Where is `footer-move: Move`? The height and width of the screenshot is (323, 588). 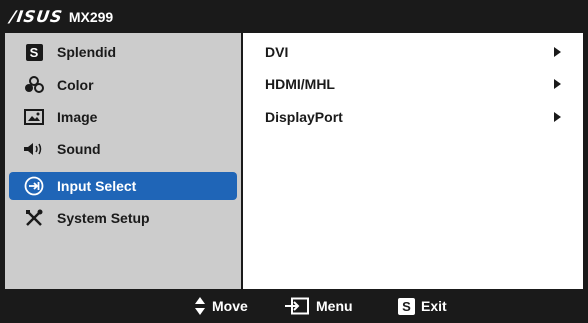
footer-move: Move is located at coordinates (221, 306).